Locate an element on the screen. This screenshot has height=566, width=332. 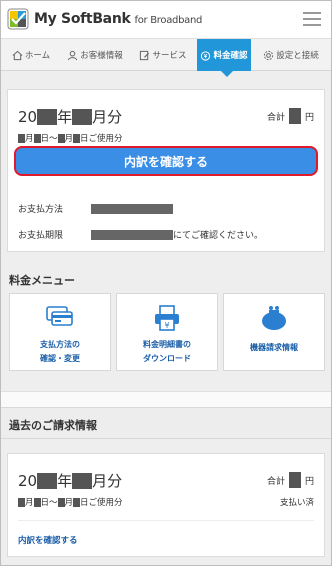
menu-item-label: 機器請求情報 is located at coordinates (274, 348).